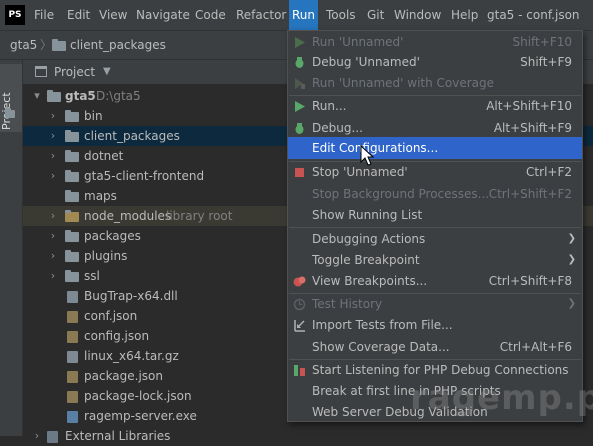 Image resolution: width=593 pixels, height=446 pixels. What do you see at coordinates (107, 72) in the screenshot?
I see `chevron-down-icon: ▼` at bounding box center [107, 72].